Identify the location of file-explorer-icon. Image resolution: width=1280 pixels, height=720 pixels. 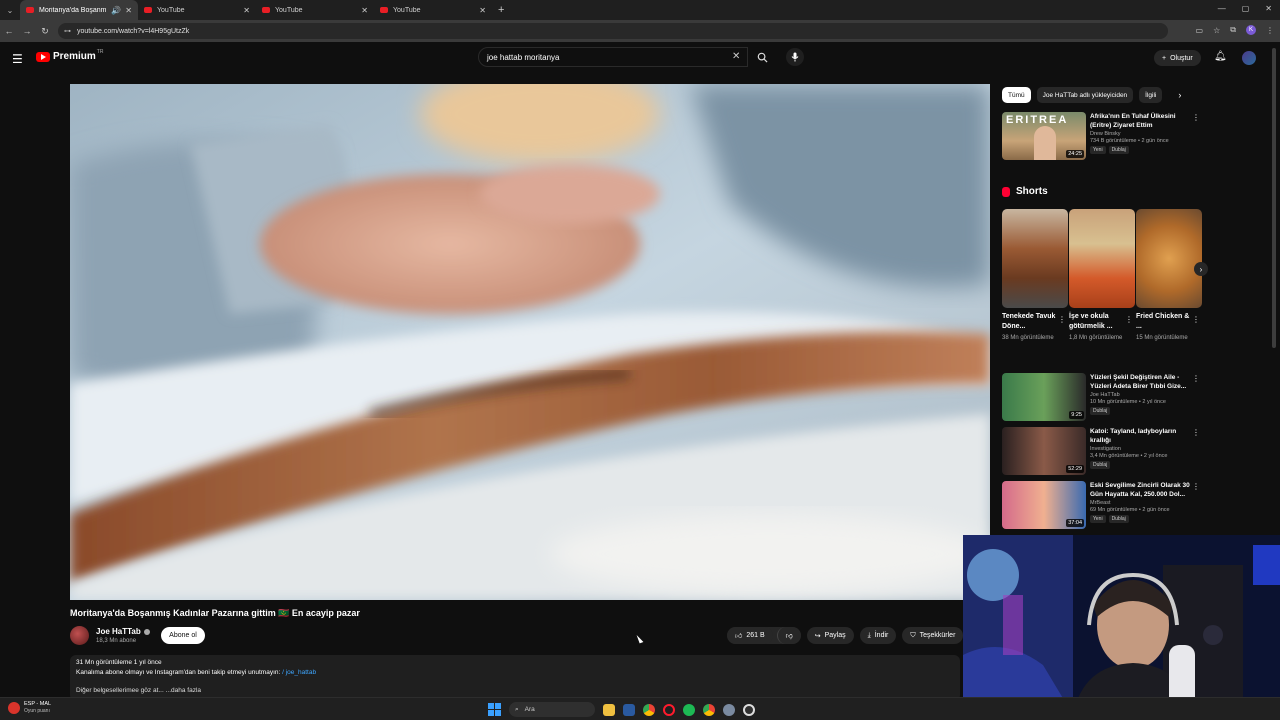
(609, 709).